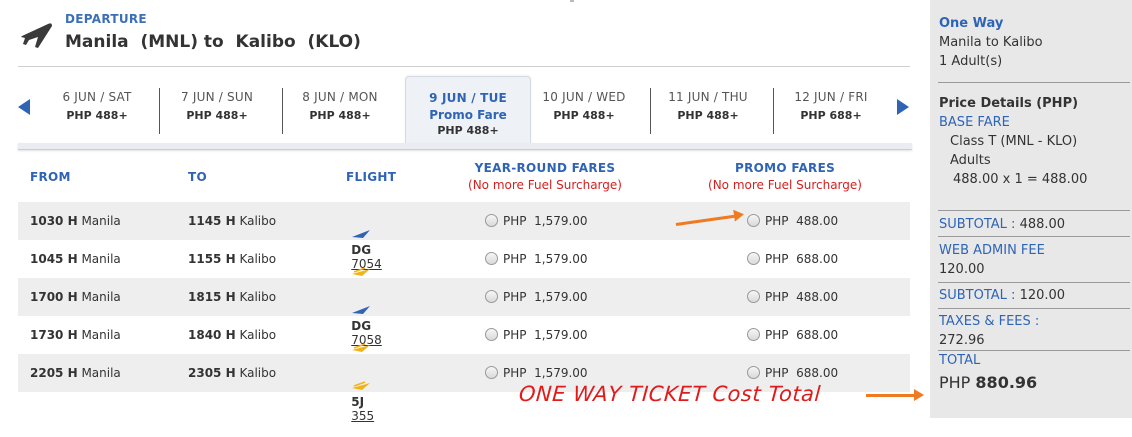  Describe the element at coordinates (468, 109) in the screenshot. I see `date-tab-9-jun-selected: 9 JUN / TUE Promo Fare PHP 488+` at that location.